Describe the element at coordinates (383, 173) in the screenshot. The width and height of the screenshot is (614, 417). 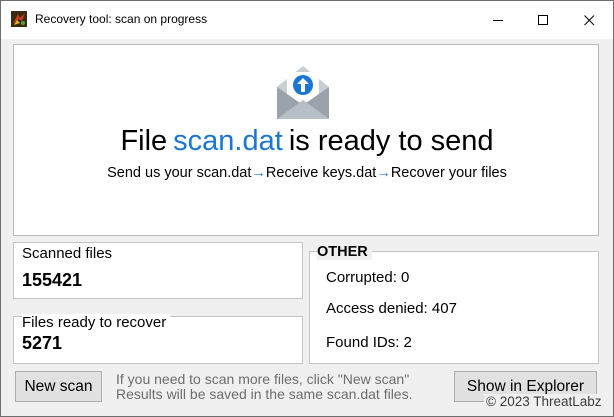
I see `step-arrow-2: →` at that location.